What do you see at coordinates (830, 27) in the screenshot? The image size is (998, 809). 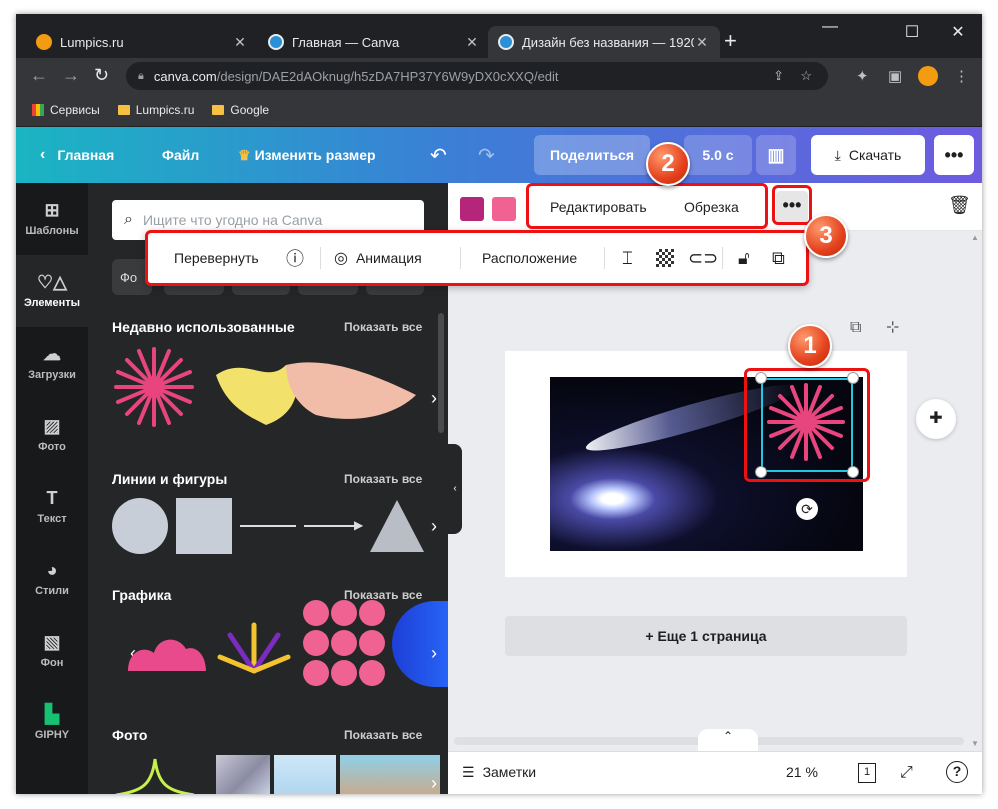 I see `minimize-icon: —` at bounding box center [830, 27].